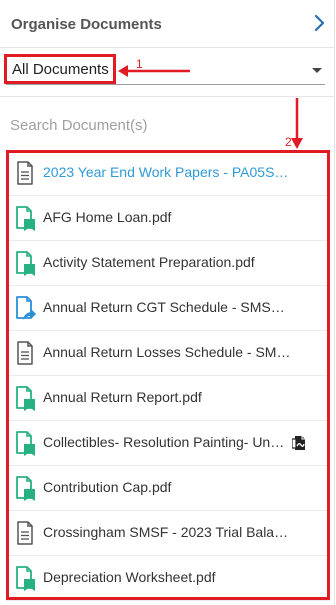 The width and height of the screenshot is (336, 605). I want to click on blue-share-doc-icon, so click(26, 308).